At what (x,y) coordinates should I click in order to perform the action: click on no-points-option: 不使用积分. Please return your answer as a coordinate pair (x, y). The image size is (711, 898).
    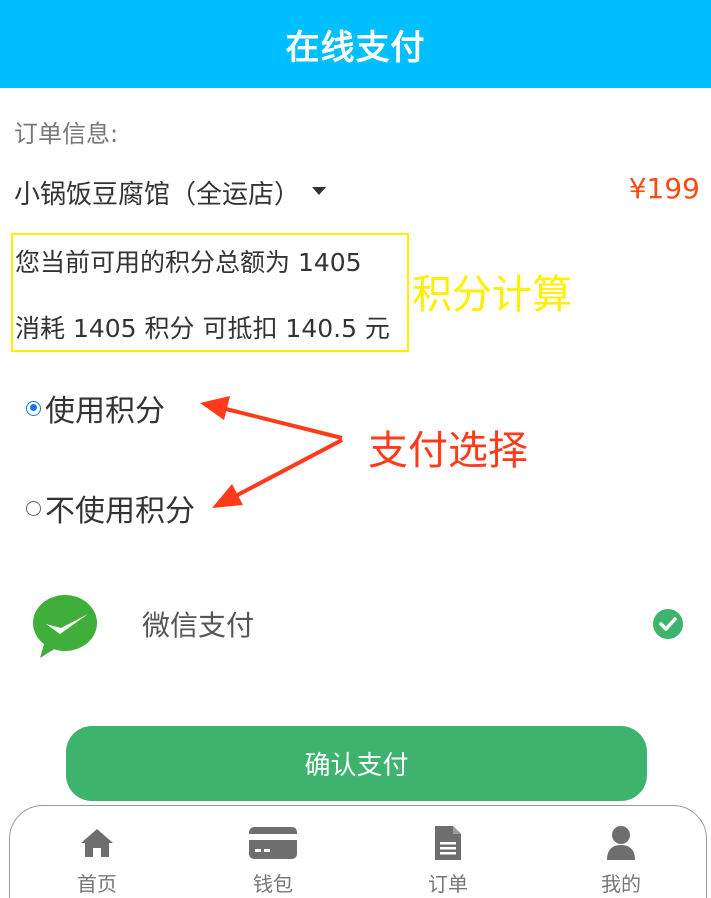
    Looking at the image, I should click on (110, 508).